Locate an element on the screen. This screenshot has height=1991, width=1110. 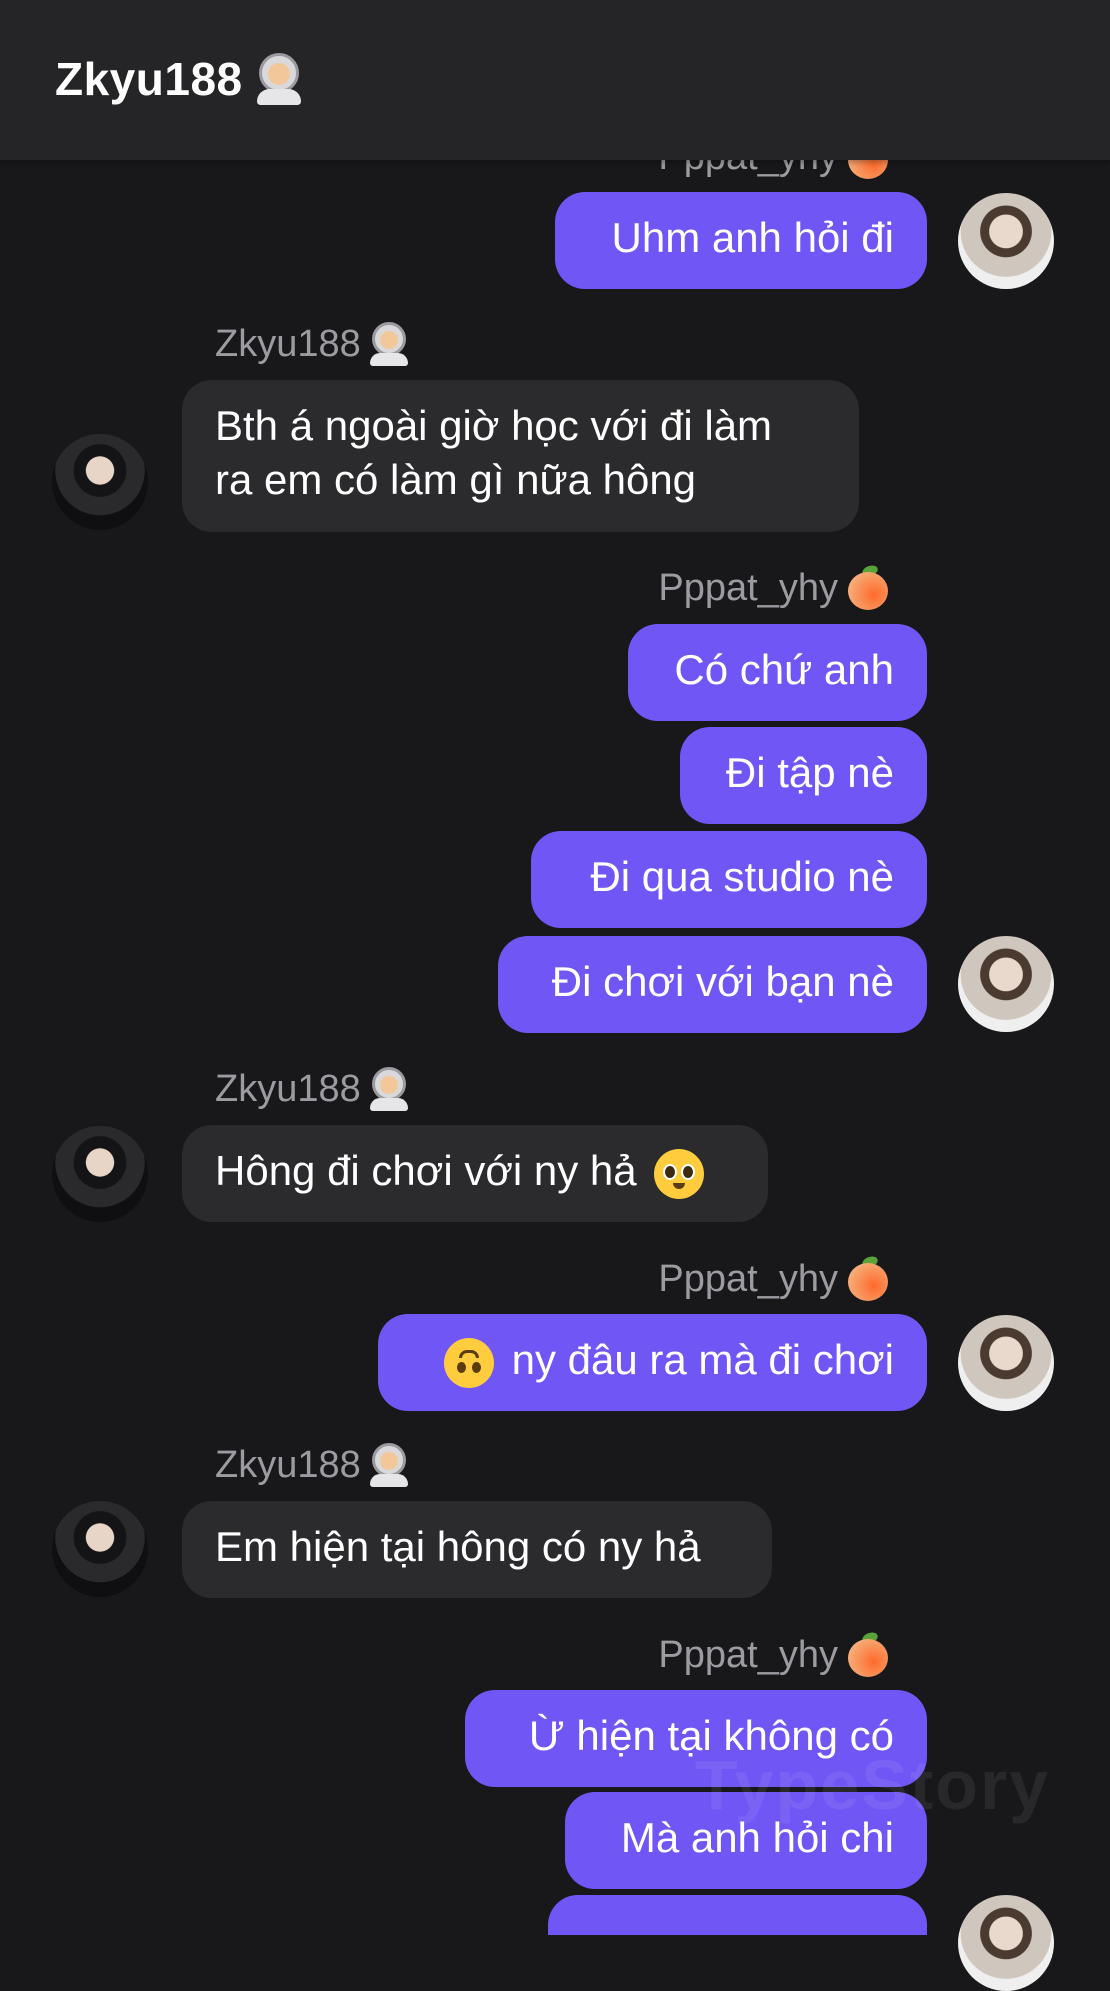
chat-title: Zkyu188 is located at coordinates (179, 79).